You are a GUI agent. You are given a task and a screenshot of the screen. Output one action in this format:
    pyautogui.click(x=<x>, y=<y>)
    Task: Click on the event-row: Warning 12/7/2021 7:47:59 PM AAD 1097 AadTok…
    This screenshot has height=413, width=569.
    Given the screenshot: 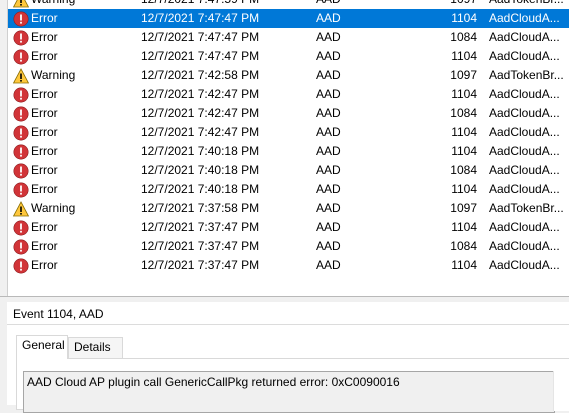 What is the action you would take?
    pyautogui.click(x=288, y=4)
    